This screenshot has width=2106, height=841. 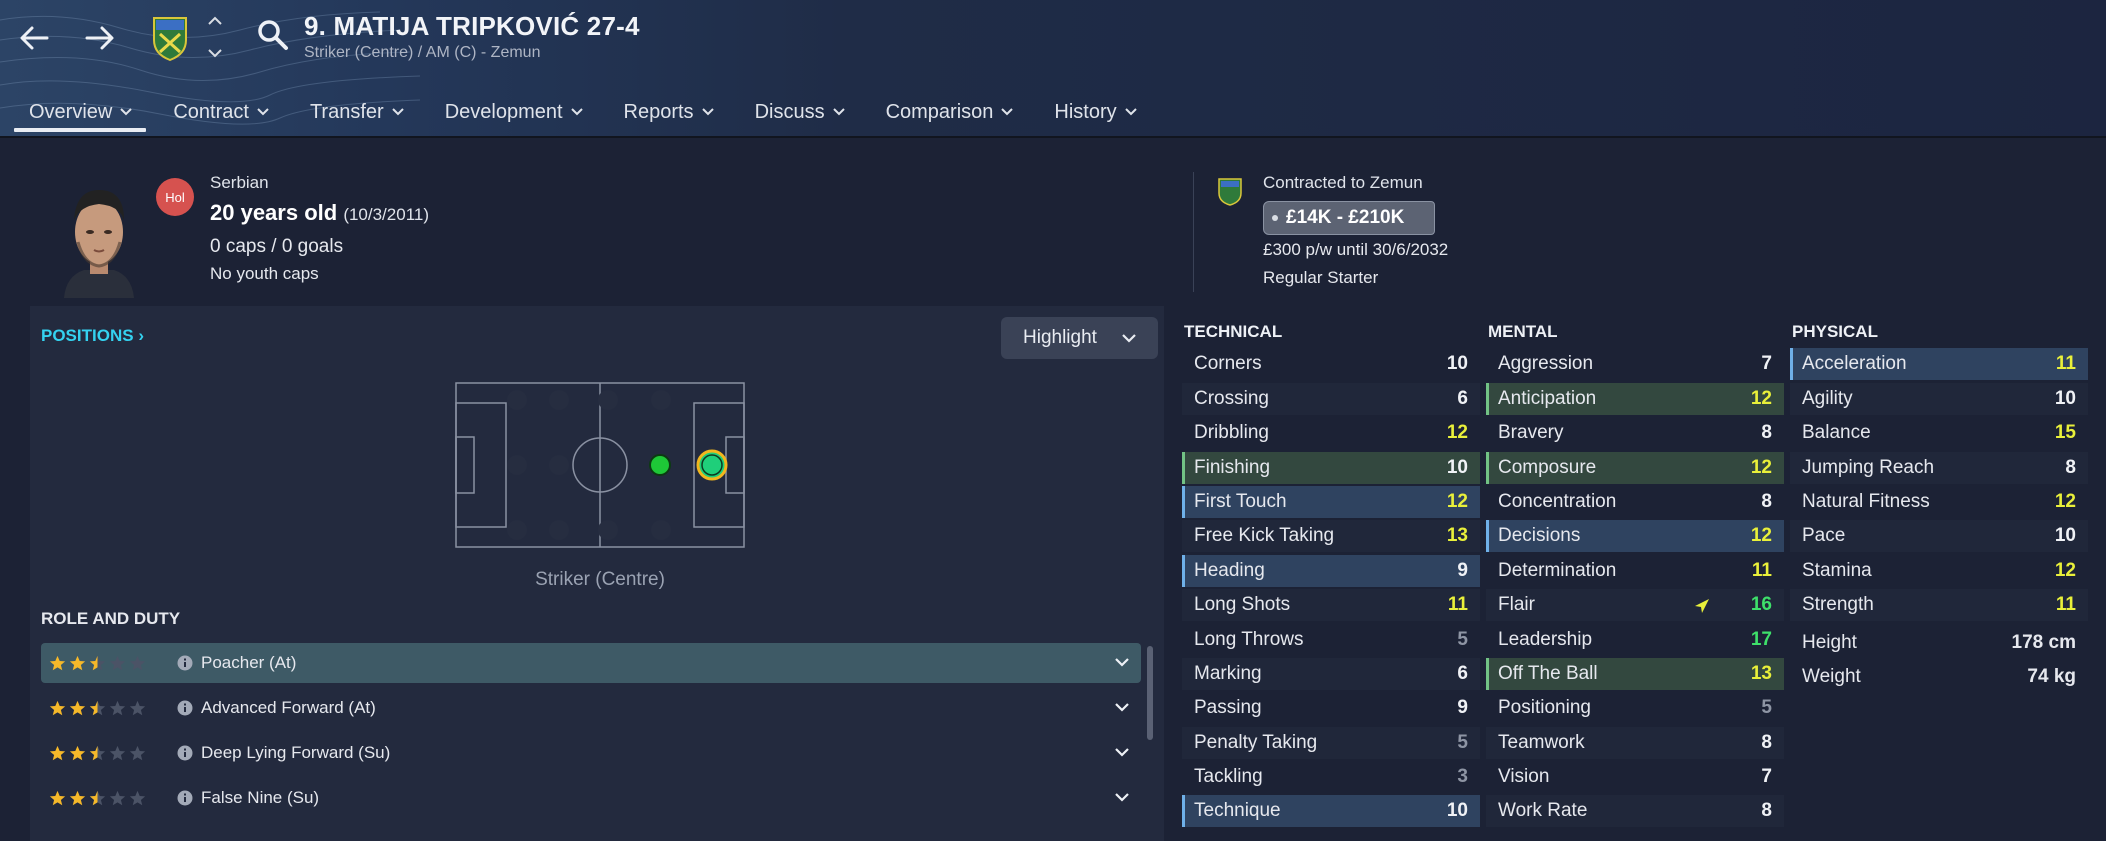 I want to click on attribute-value: 13, so click(x=1457, y=536).